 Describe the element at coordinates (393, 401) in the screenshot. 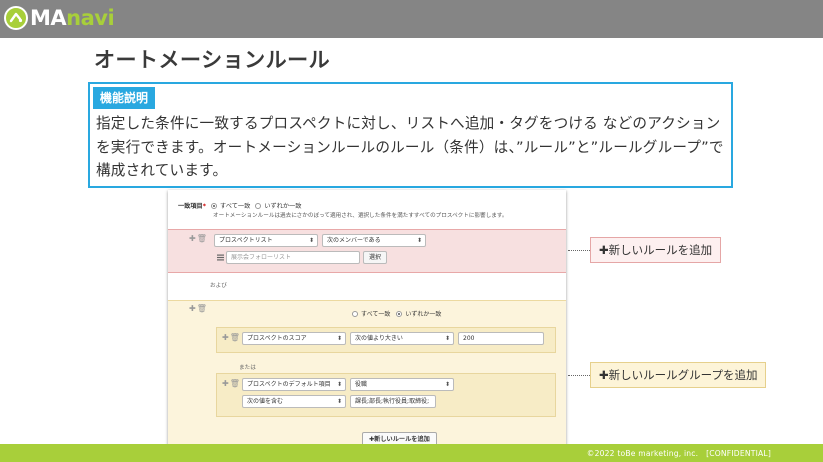

I see `title-value-input: 課長;部長;執行役員;取締役;` at that location.